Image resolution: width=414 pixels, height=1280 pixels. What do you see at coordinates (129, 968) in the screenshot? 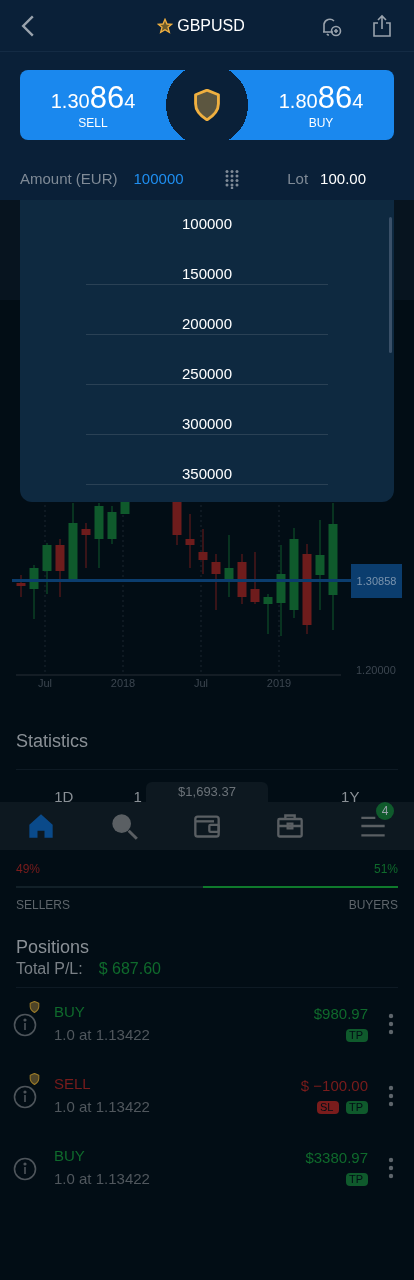
I see `total-pl-value: $ 687.60` at bounding box center [129, 968].